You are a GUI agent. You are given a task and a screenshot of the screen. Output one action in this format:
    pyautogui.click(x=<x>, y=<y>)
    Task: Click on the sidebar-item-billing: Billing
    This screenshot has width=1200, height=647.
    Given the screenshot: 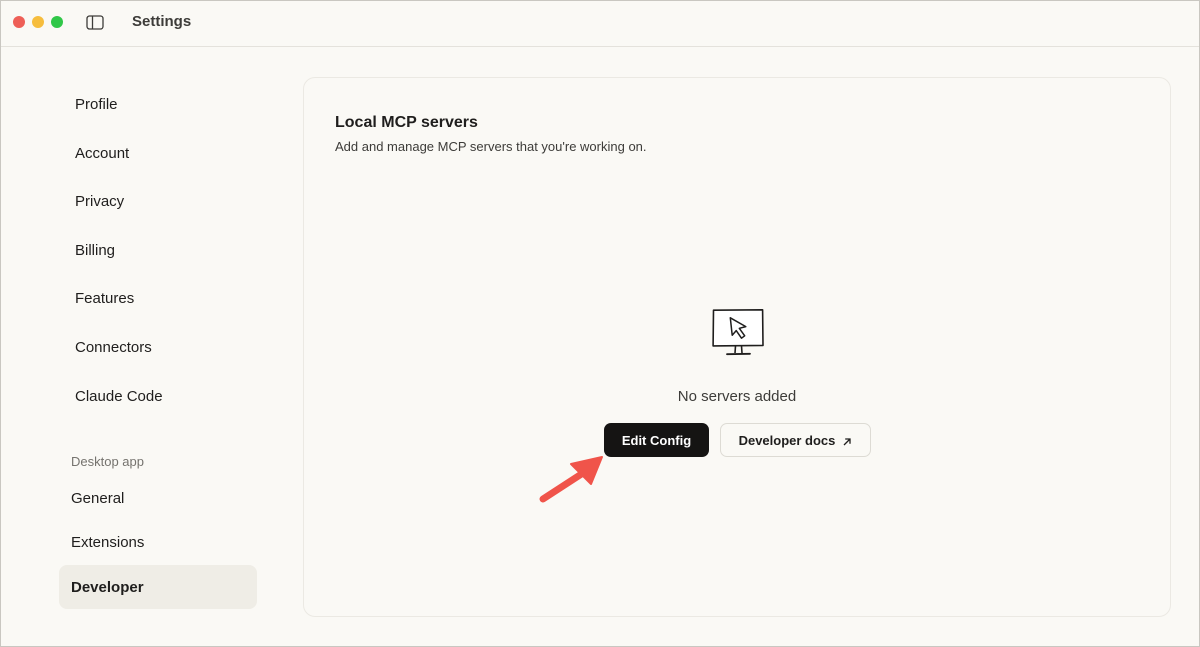 What is the action you would take?
    pyautogui.click(x=158, y=250)
    